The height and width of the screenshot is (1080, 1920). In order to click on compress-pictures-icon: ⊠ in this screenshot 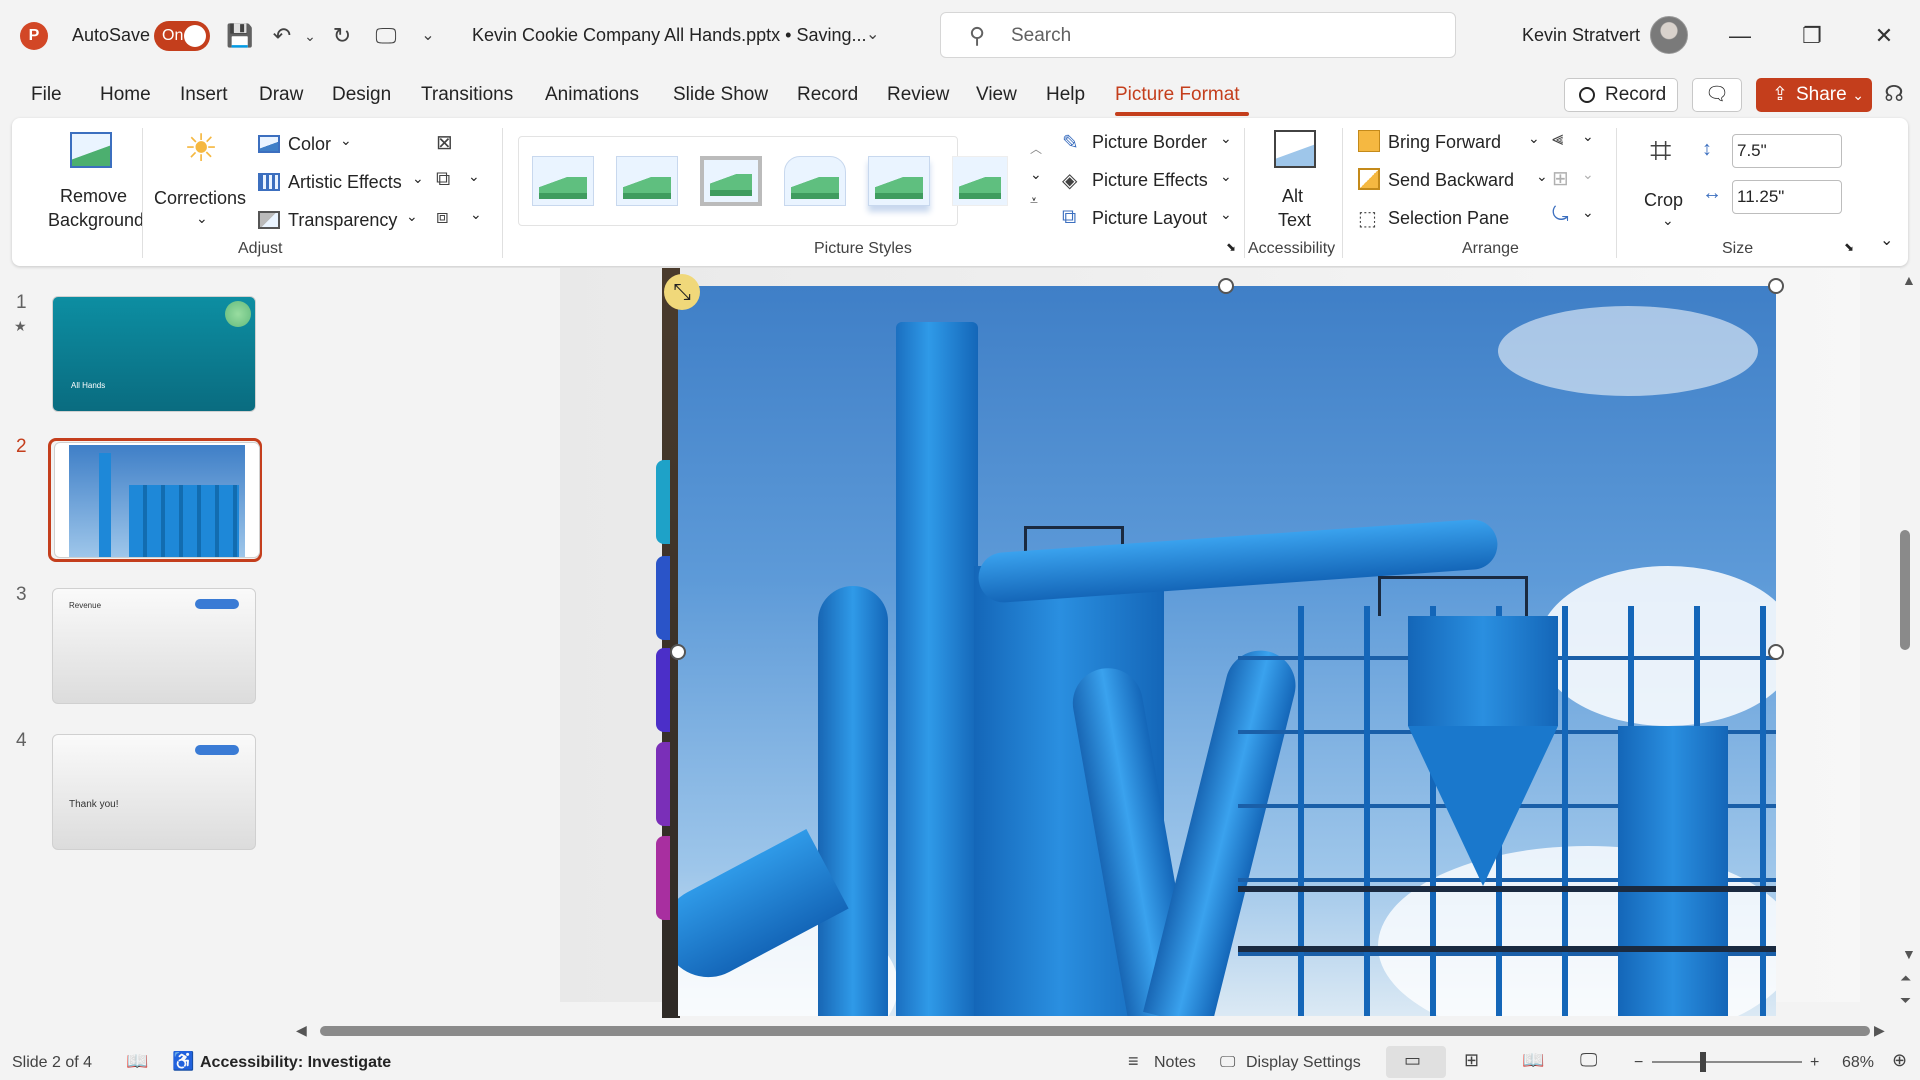, I will do `click(444, 142)`.